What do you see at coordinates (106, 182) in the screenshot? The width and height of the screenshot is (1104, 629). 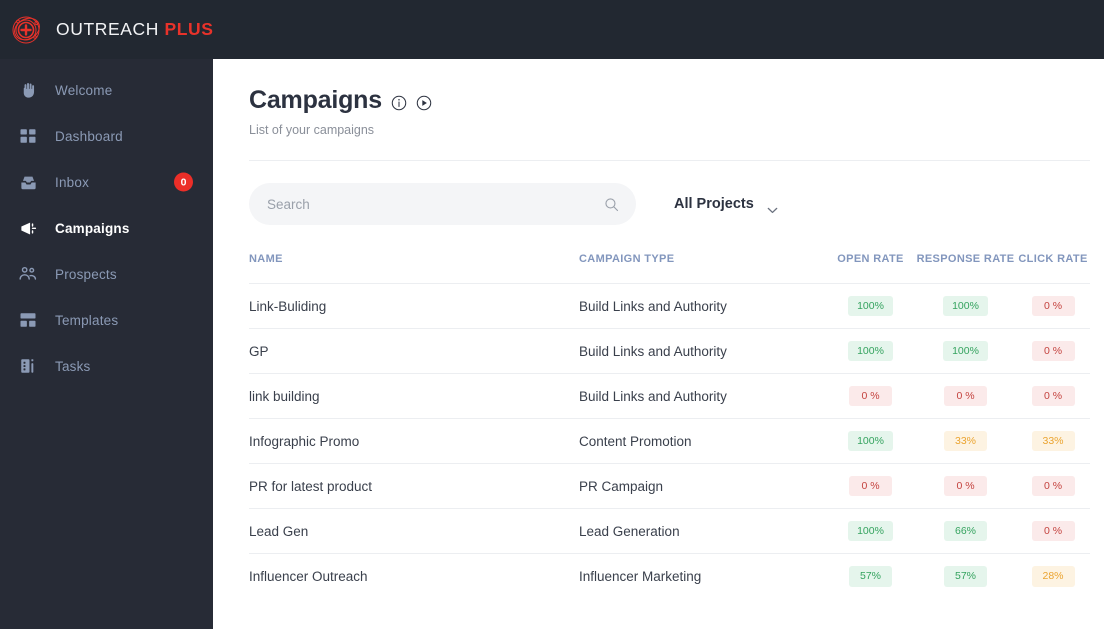 I see `sidebar-item-inbox: Inbox 0` at bounding box center [106, 182].